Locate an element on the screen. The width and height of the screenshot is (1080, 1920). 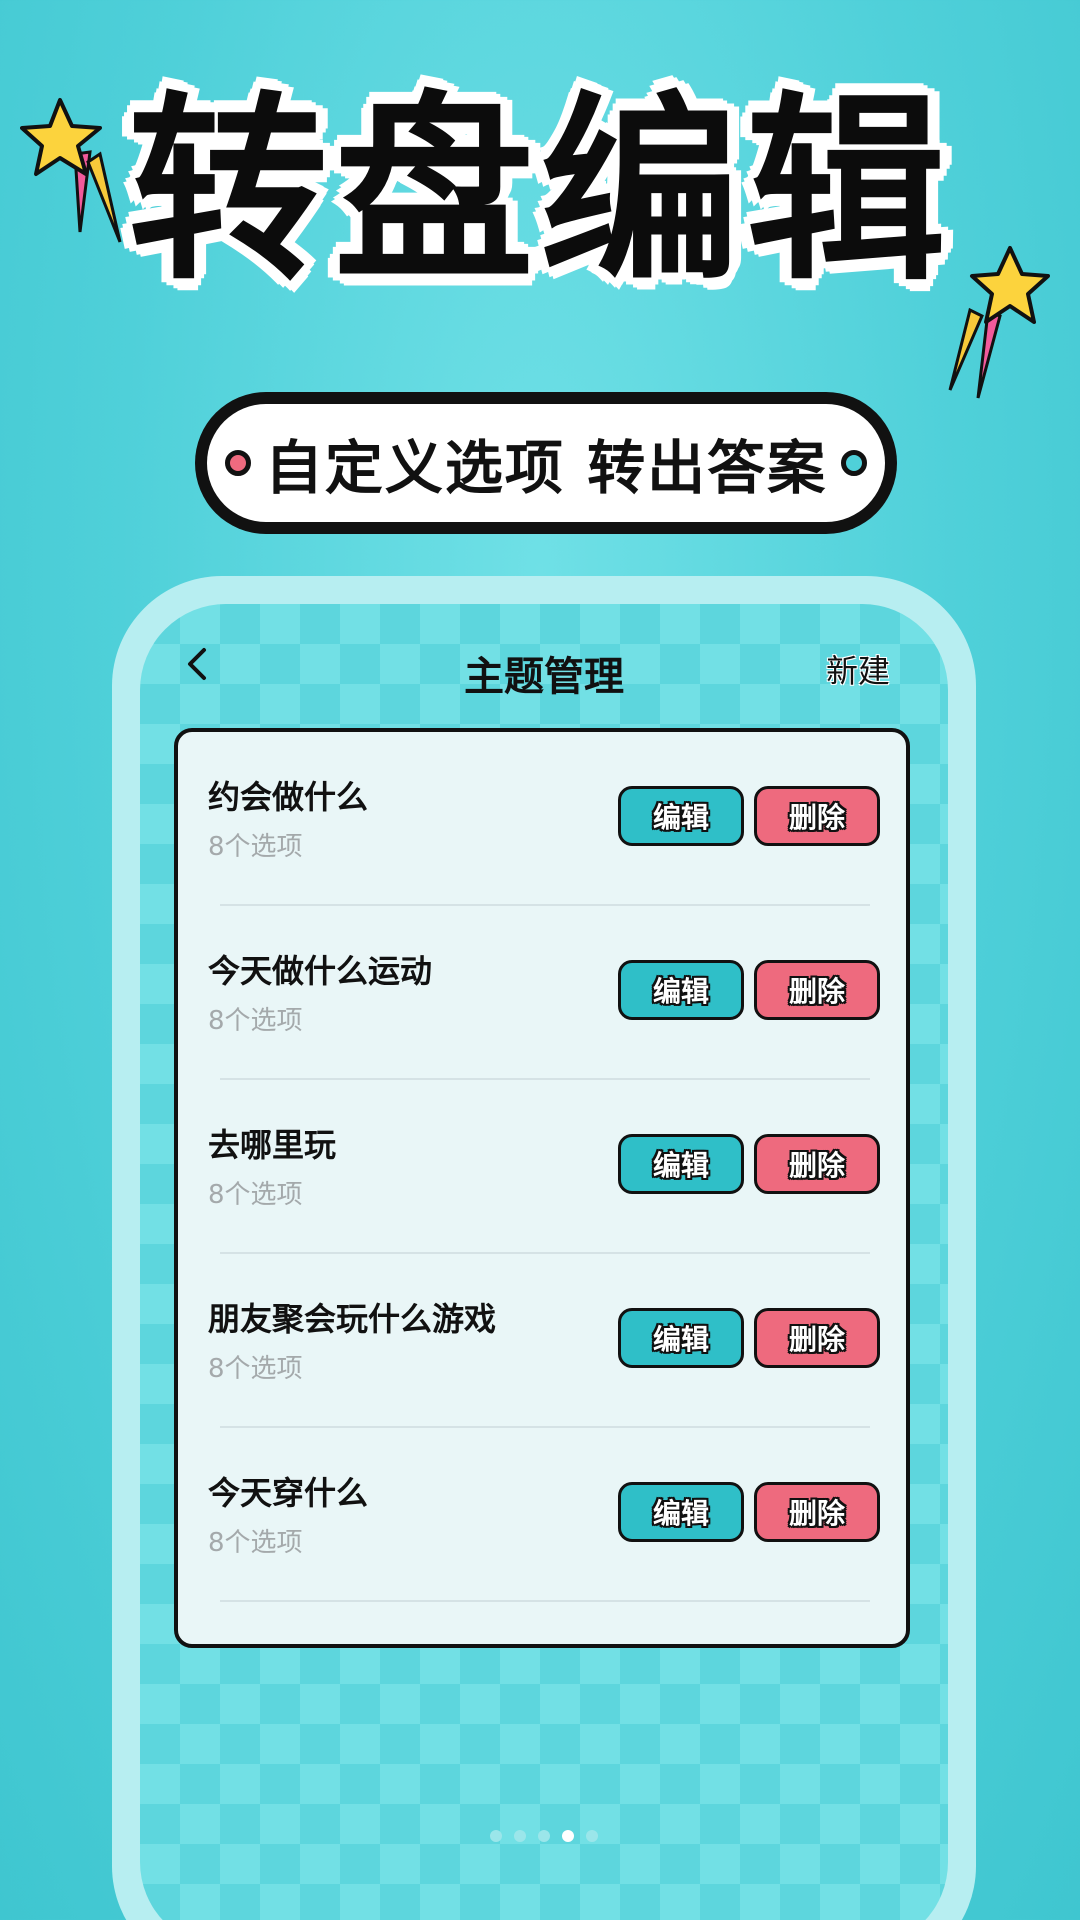
theme-row: 约会做什么 8个选项 编辑 删除 is located at coordinates (542, 819).